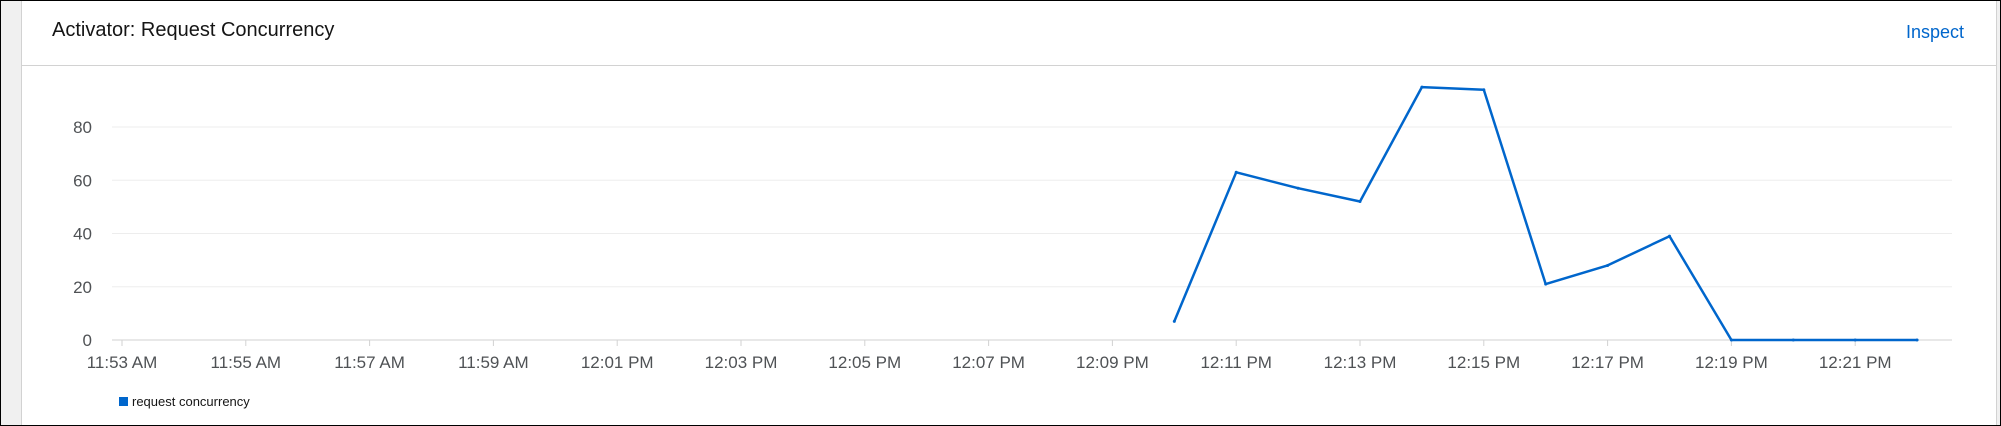 Image resolution: width=2001 pixels, height=426 pixels. Describe the element at coordinates (1483, 362) in the screenshot. I see `x-tick-label: 12:15 PM` at that location.